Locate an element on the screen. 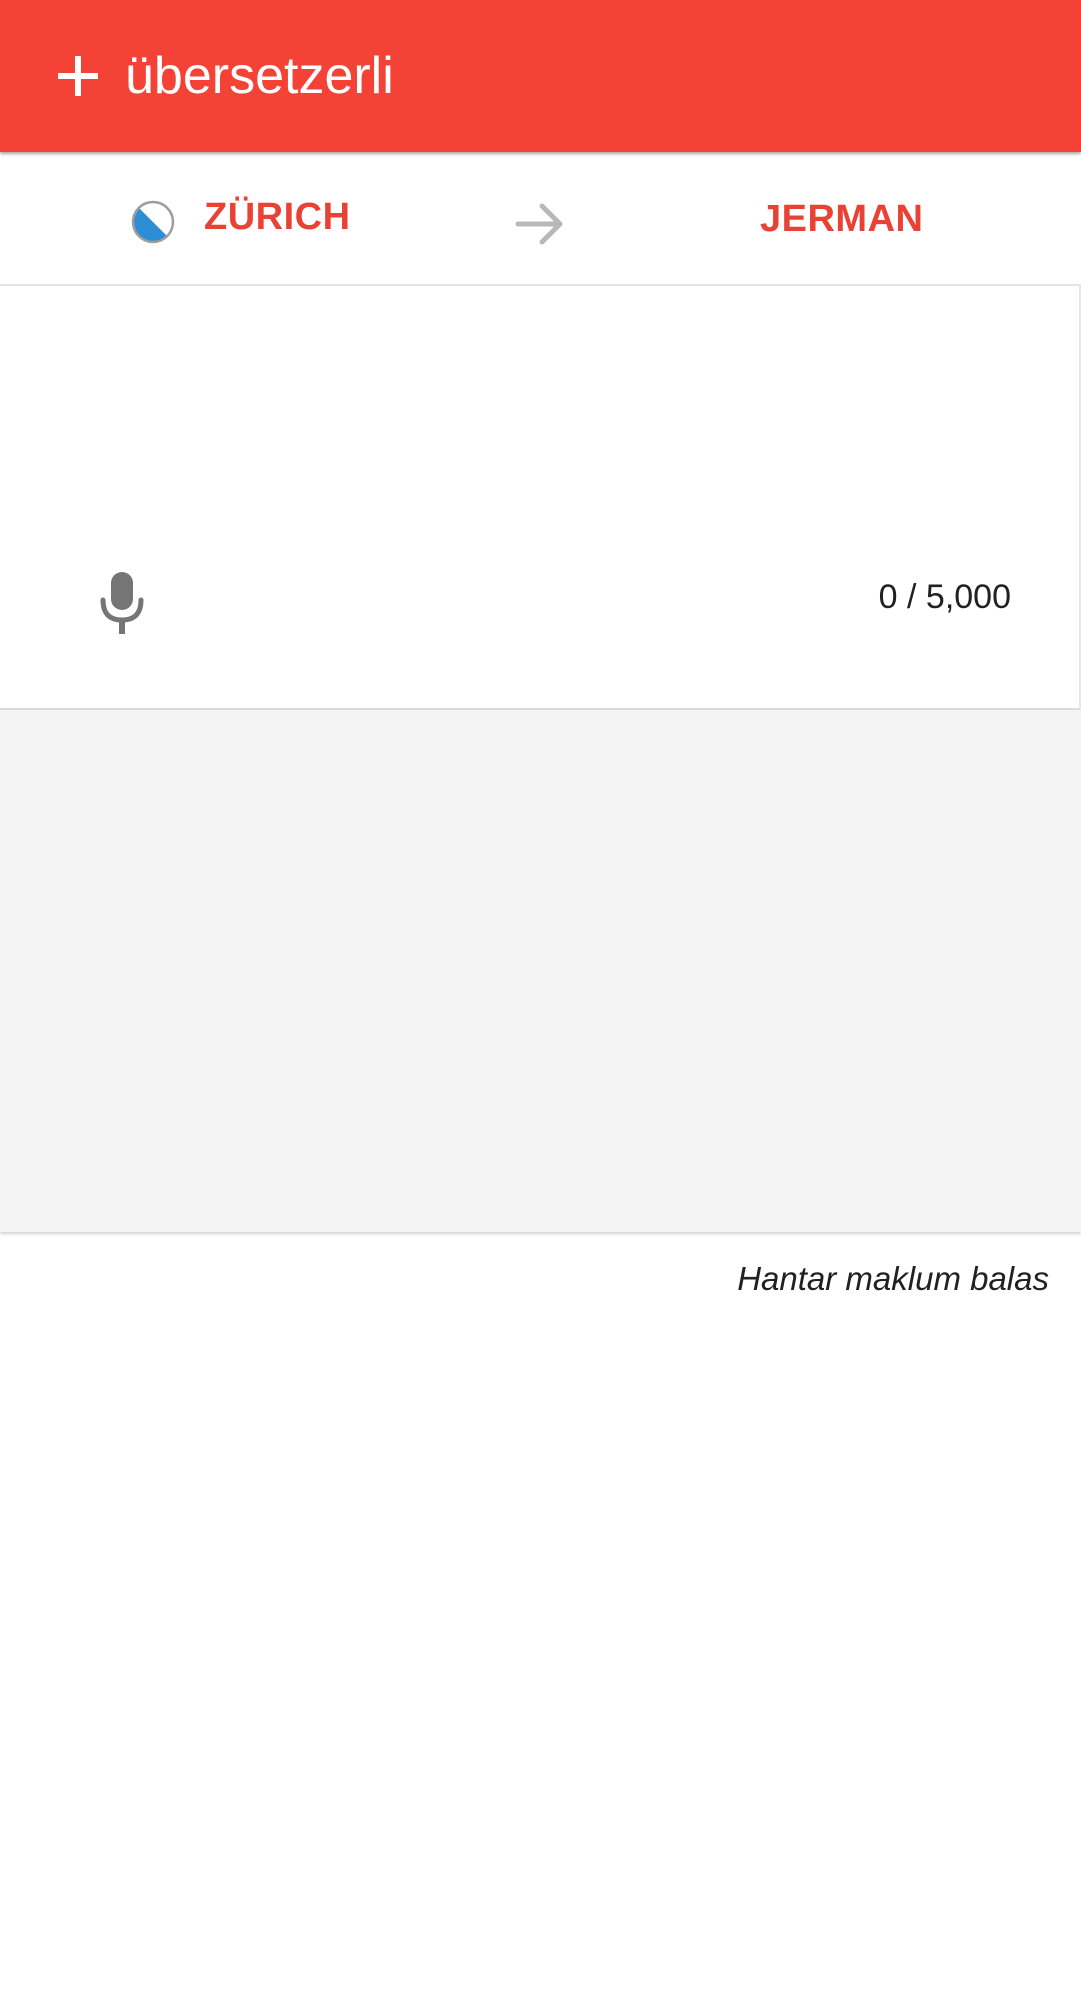 The image size is (1081, 2000). source-language-label: ZÜRICH is located at coordinates (277, 216).